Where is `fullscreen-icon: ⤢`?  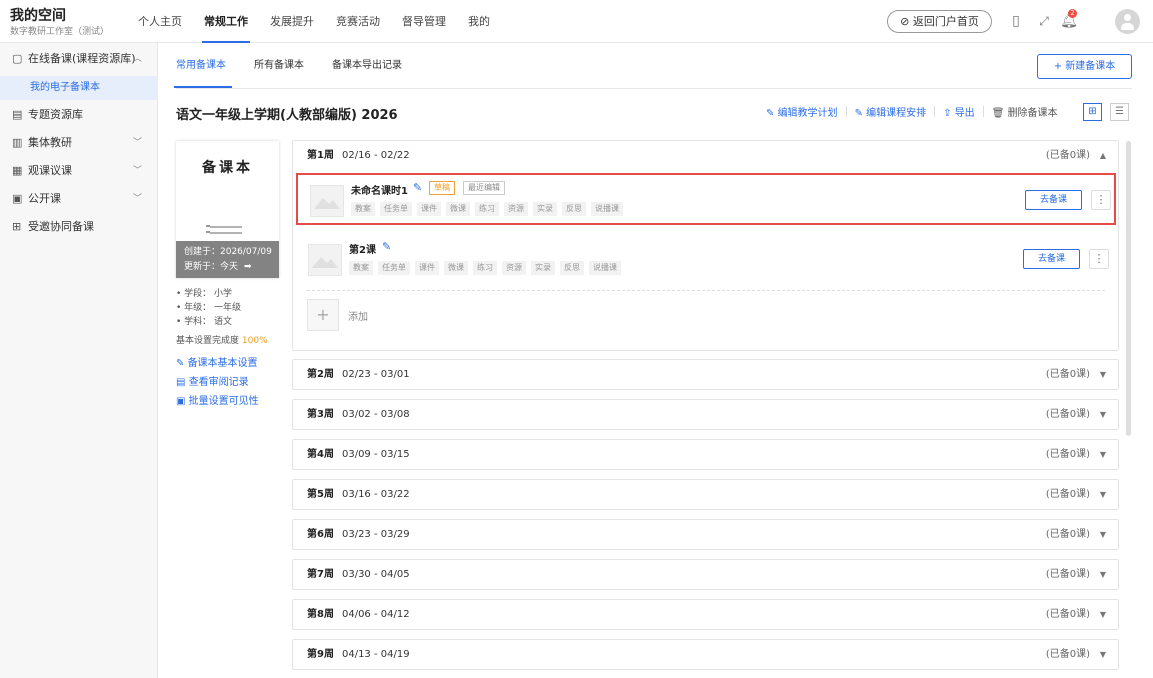 fullscreen-icon: ⤢ is located at coordinates (1044, 21).